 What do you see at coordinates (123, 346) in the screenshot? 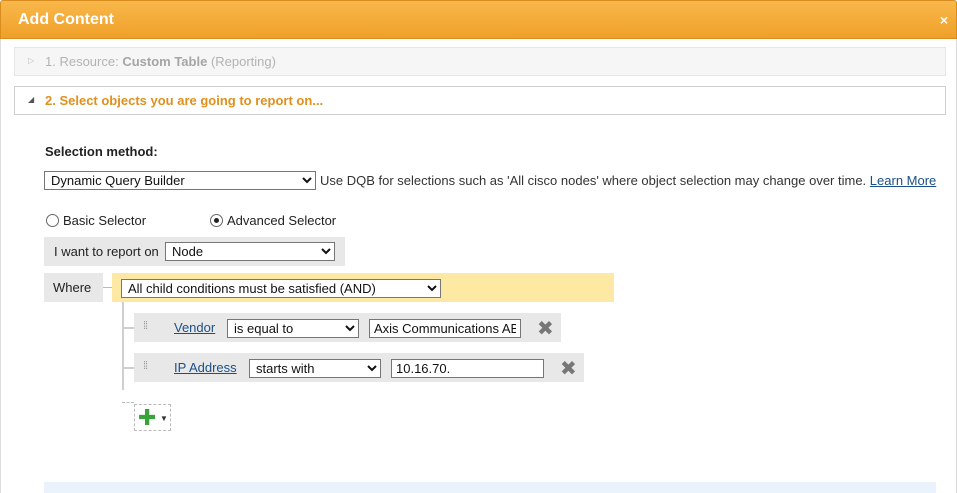
I see `tree-line` at bounding box center [123, 346].